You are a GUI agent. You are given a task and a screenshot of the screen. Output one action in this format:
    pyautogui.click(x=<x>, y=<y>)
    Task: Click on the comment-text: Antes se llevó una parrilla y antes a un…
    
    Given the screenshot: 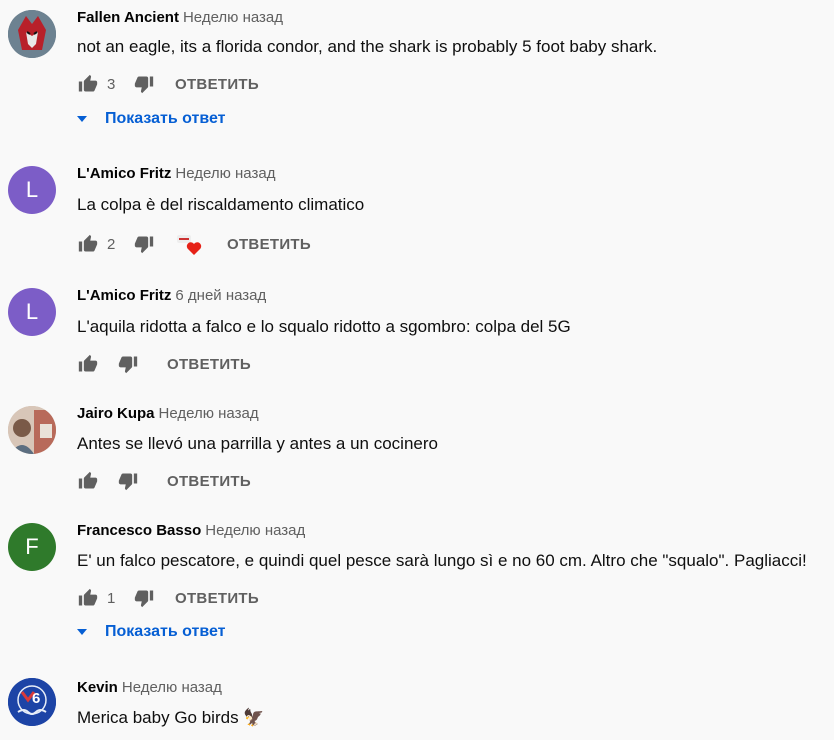 What is the action you would take?
    pyautogui.click(x=257, y=443)
    